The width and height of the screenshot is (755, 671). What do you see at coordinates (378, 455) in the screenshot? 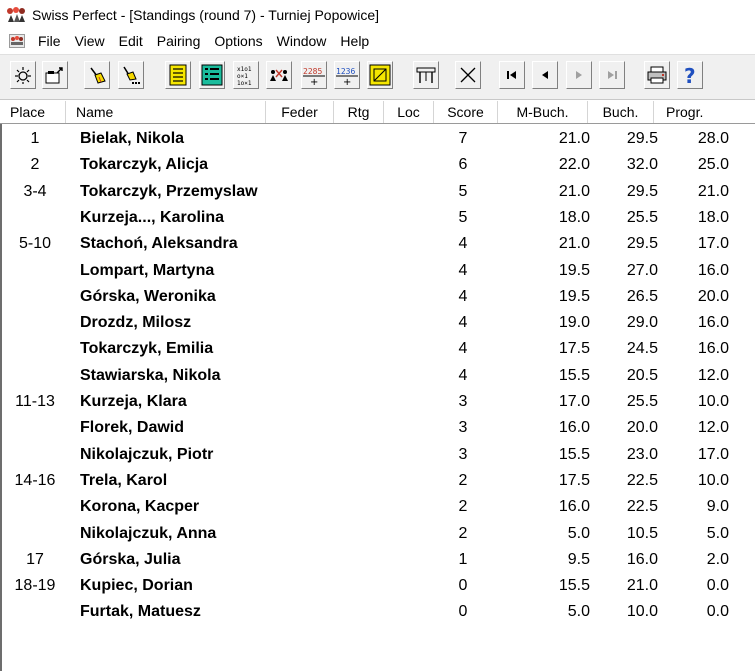
I see `table-row: Nikolajczuk, Piotr 3 15.5 23.0 17.0` at bounding box center [378, 455].